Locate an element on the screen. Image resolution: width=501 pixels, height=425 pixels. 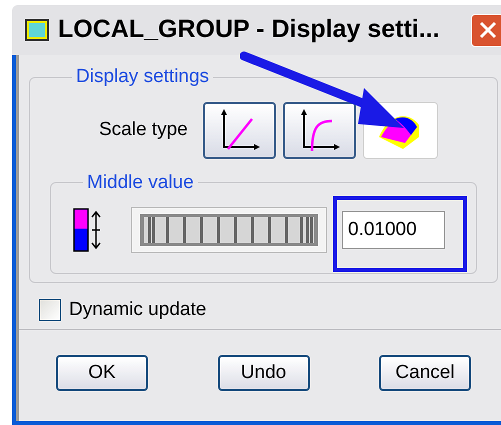
color-range-icon is located at coordinates (88, 230).